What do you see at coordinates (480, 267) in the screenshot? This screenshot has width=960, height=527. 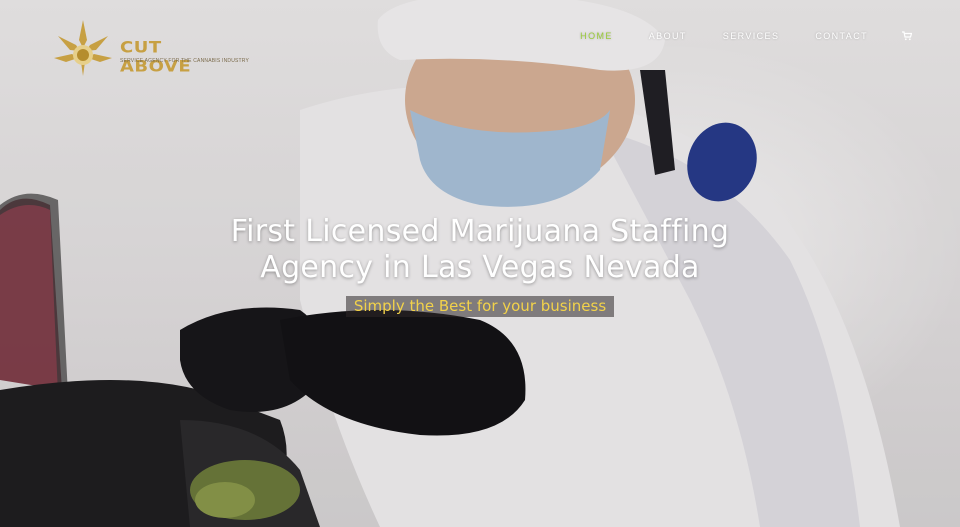 I see `hero-headline-line-2: Agency in Las Vegas Nevada` at bounding box center [480, 267].